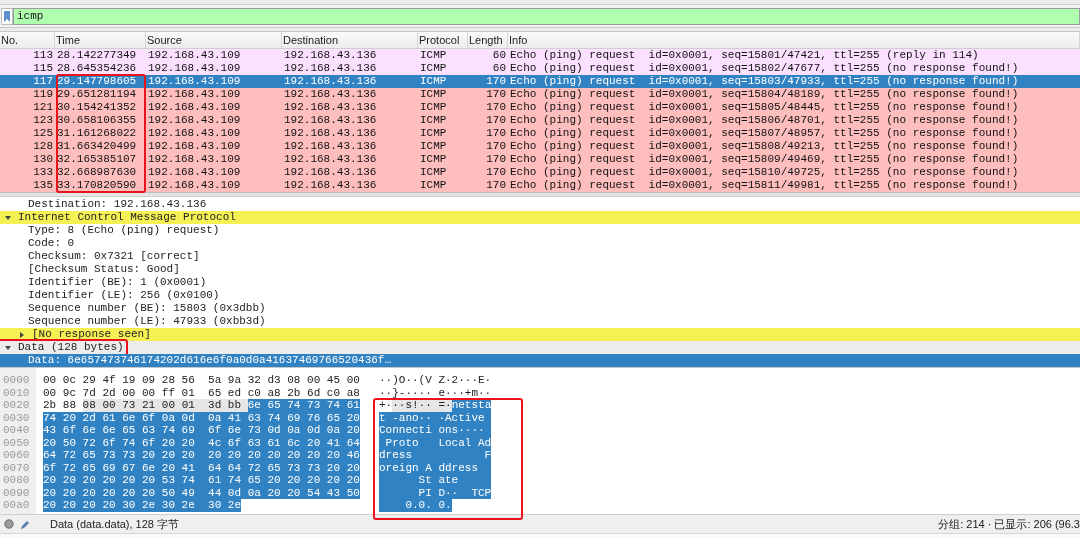  I want to click on packet-row: 123 30.658106355 192.168.43.109 192.168.43.136 ICMP 170 Echo (ping) request id=0x0001, seq=15806/48701, ttl=255 (no response found!), so click(540, 120).